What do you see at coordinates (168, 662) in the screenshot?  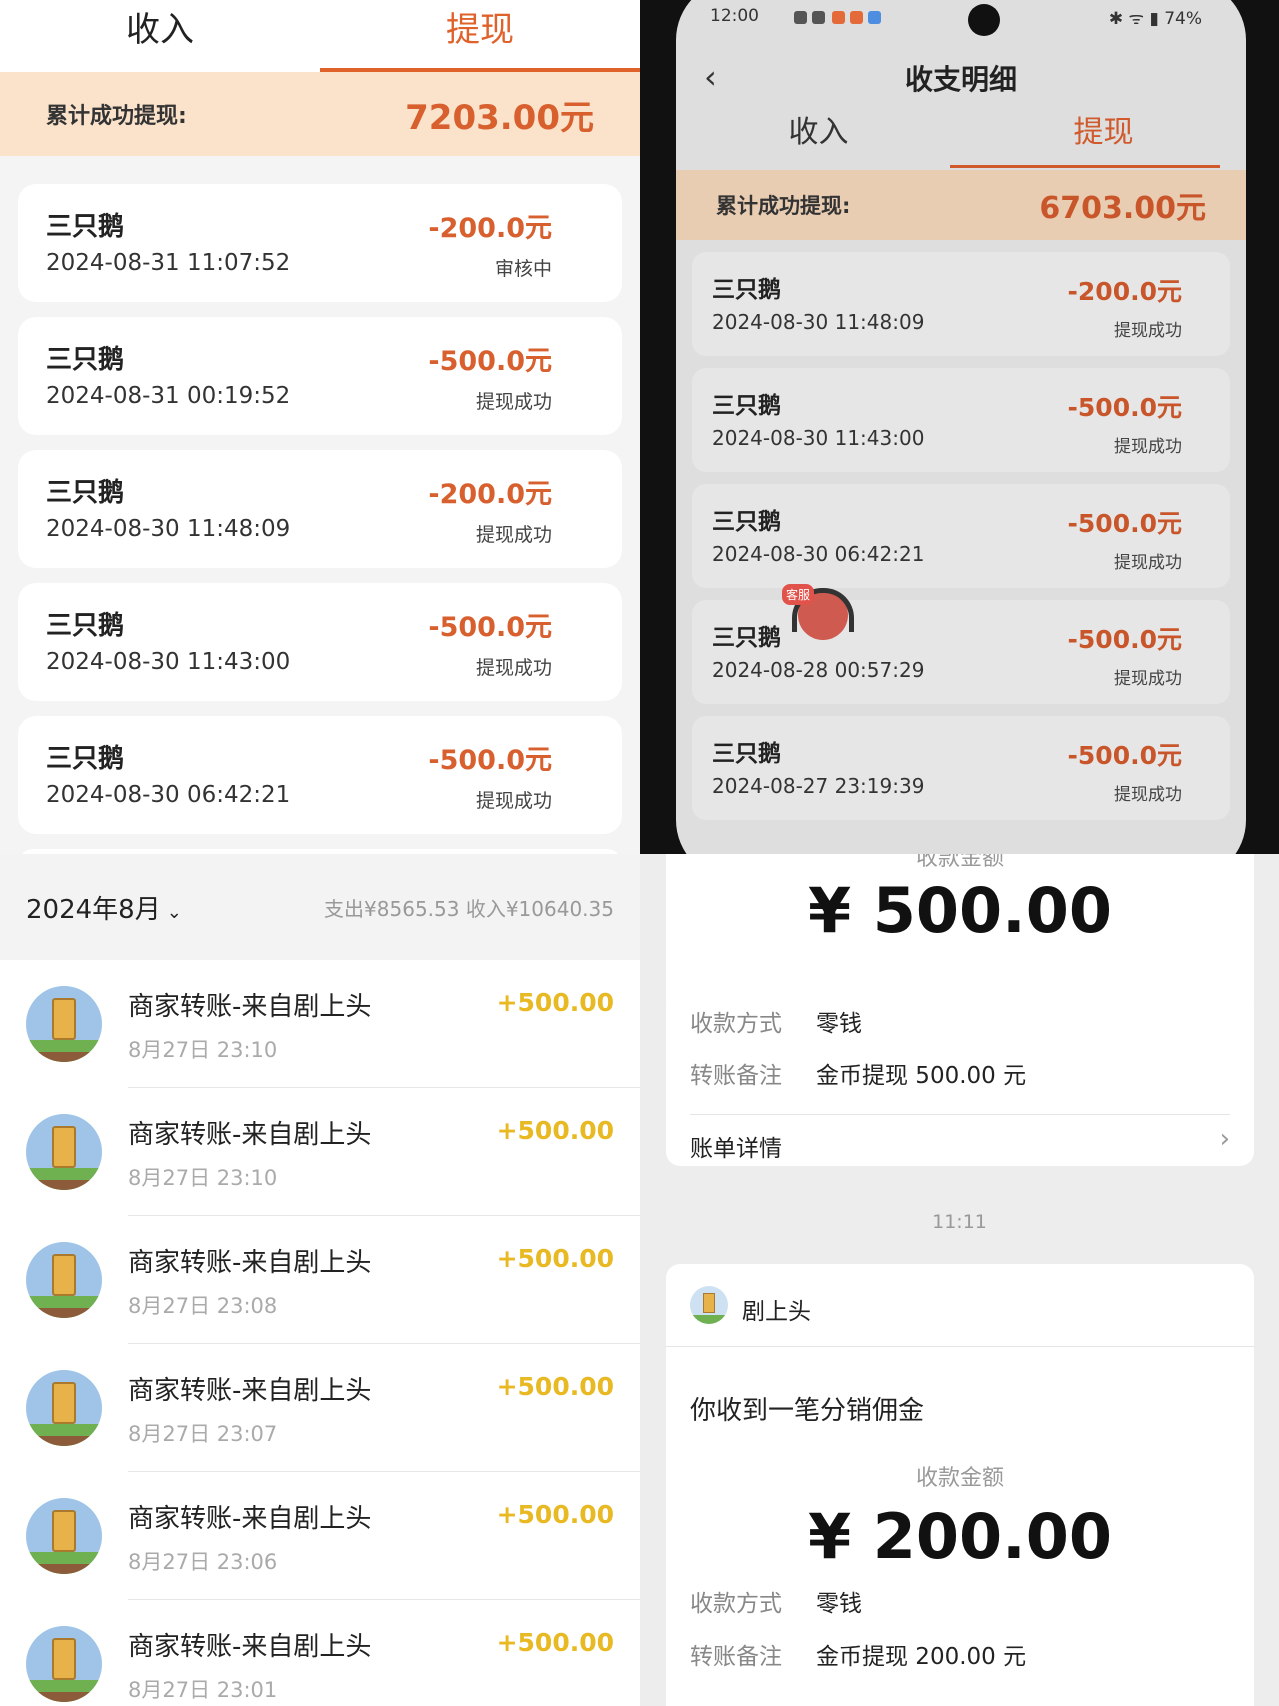 I see `item-time: 2024-08-30 11:43:00` at bounding box center [168, 662].